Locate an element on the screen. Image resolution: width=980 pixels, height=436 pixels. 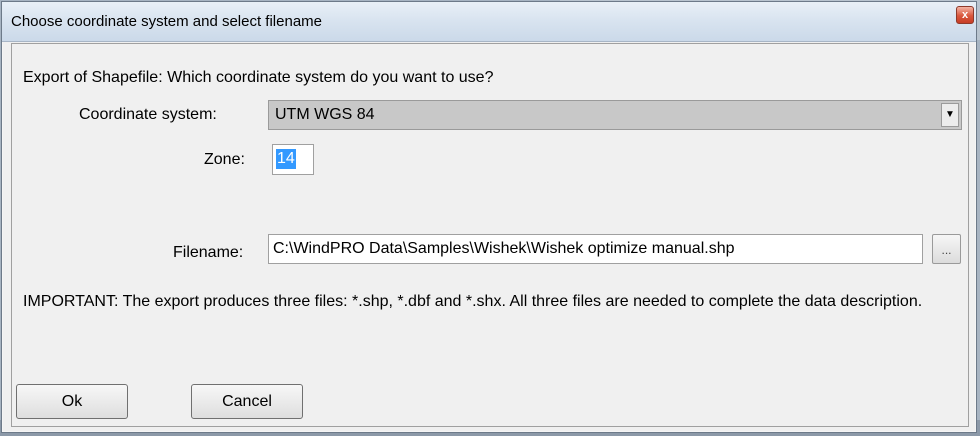
filename-label: Filename: is located at coordinates (208, 252).